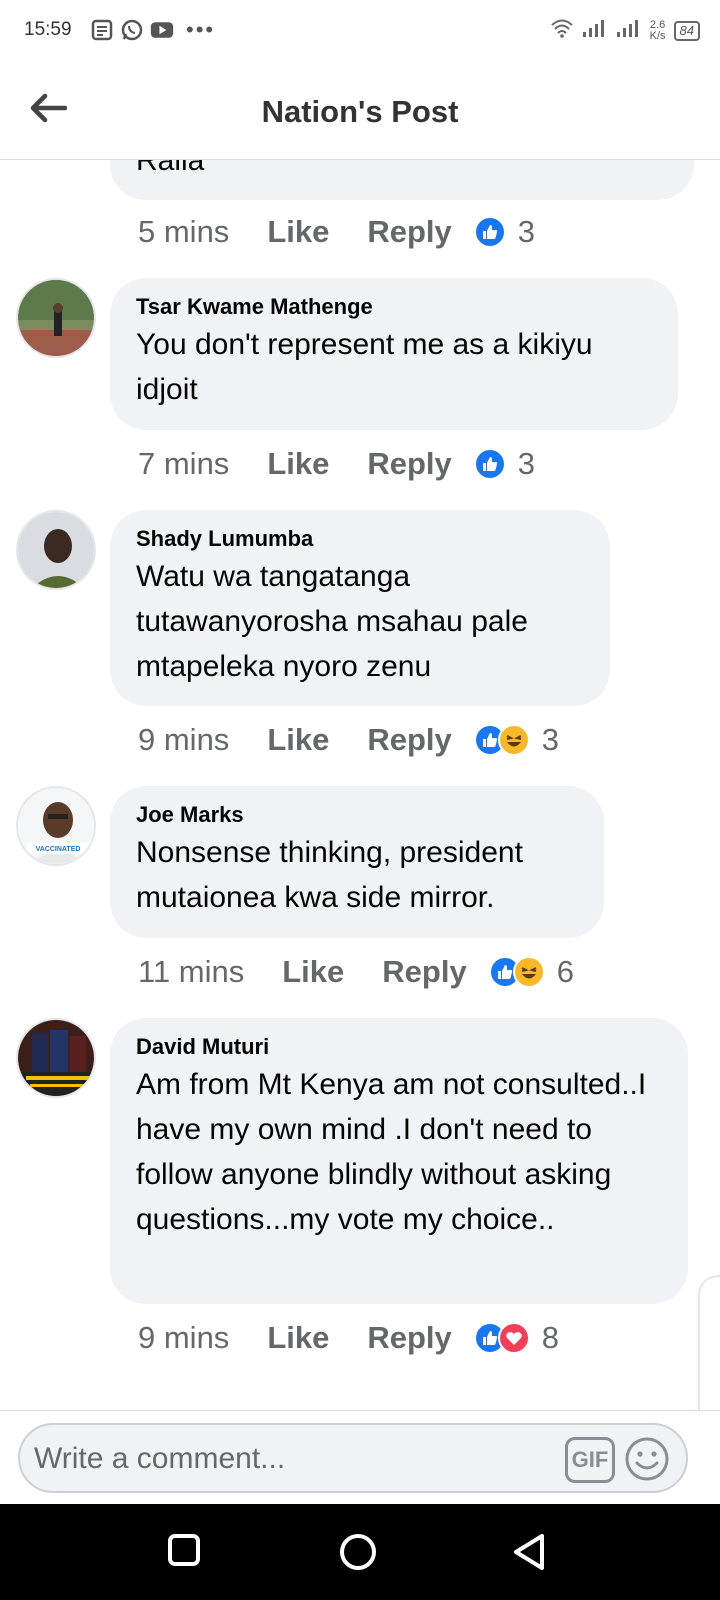 The image size is (720, 1600). I want to click on comment-actions: 7 mins Like Reply 3, so click(336, 464).